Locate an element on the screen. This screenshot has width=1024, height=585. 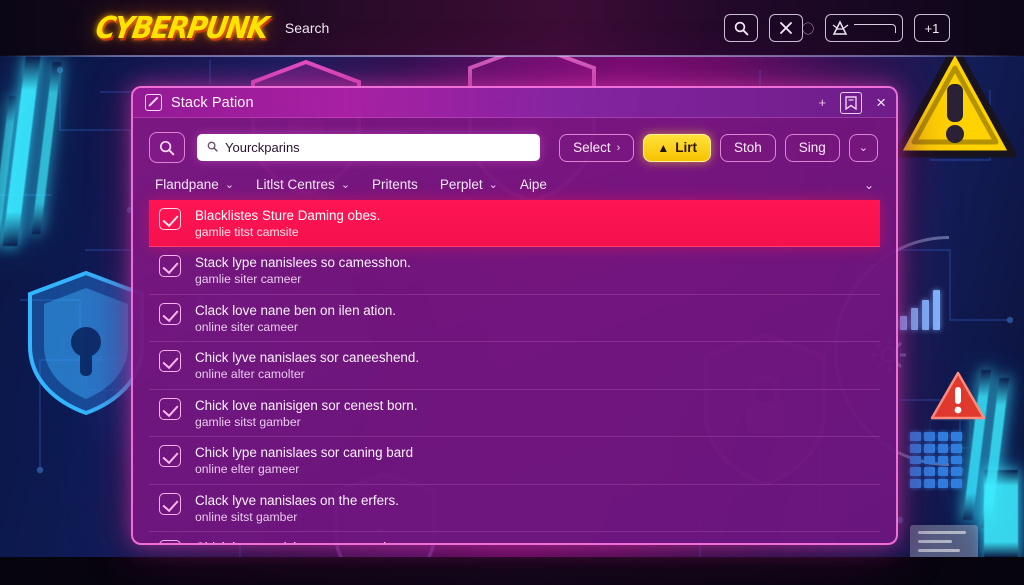
list-item-subtitle: gamlie sitst gamber is located at coordinates (248, 421).